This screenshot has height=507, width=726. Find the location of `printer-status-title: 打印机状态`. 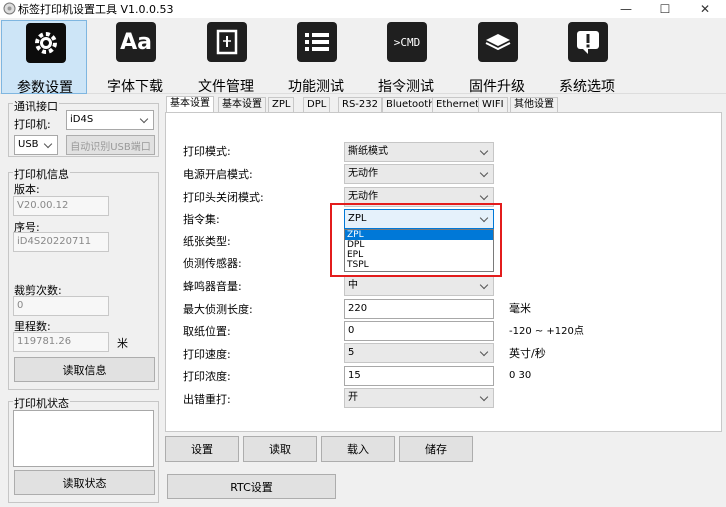

printer-status-title: 打印机状态 is located at coordinates (41, 403).